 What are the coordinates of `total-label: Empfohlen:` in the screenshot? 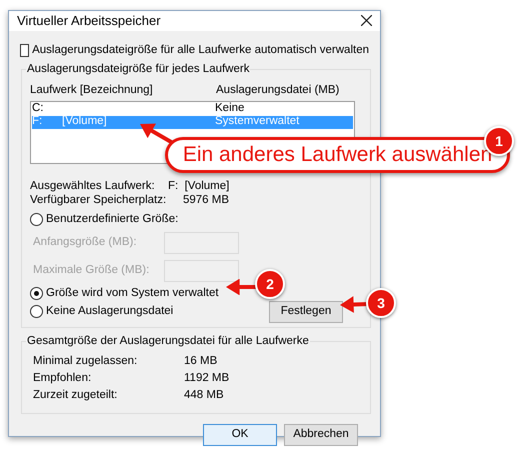 It's located at (62, 378).